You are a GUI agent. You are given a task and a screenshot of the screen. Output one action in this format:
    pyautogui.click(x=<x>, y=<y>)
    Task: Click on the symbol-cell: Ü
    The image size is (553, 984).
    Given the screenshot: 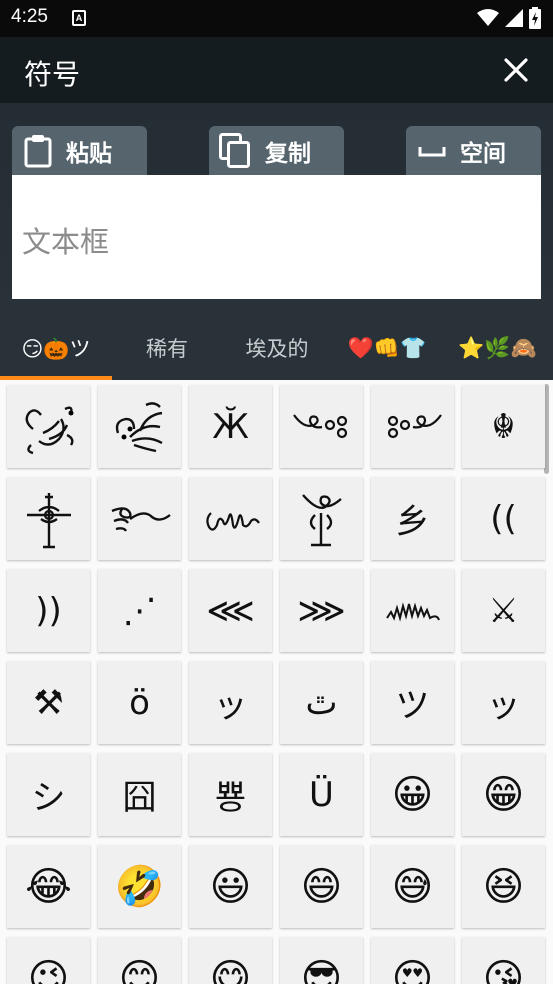 What is the action you would take?
    pyautogui.click(x=321, y=794)
    